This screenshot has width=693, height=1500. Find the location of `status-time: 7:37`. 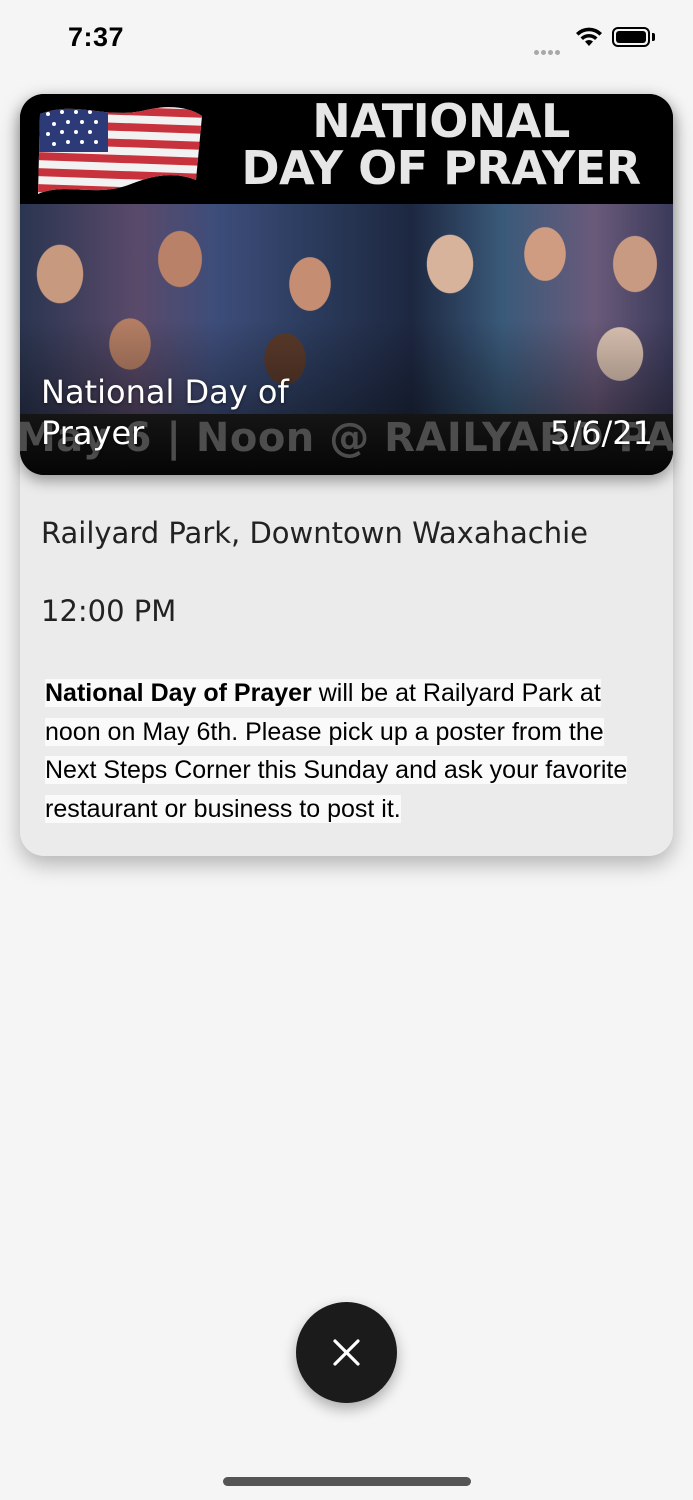

status-time: 7:37 is located at coordinates (96, 37).